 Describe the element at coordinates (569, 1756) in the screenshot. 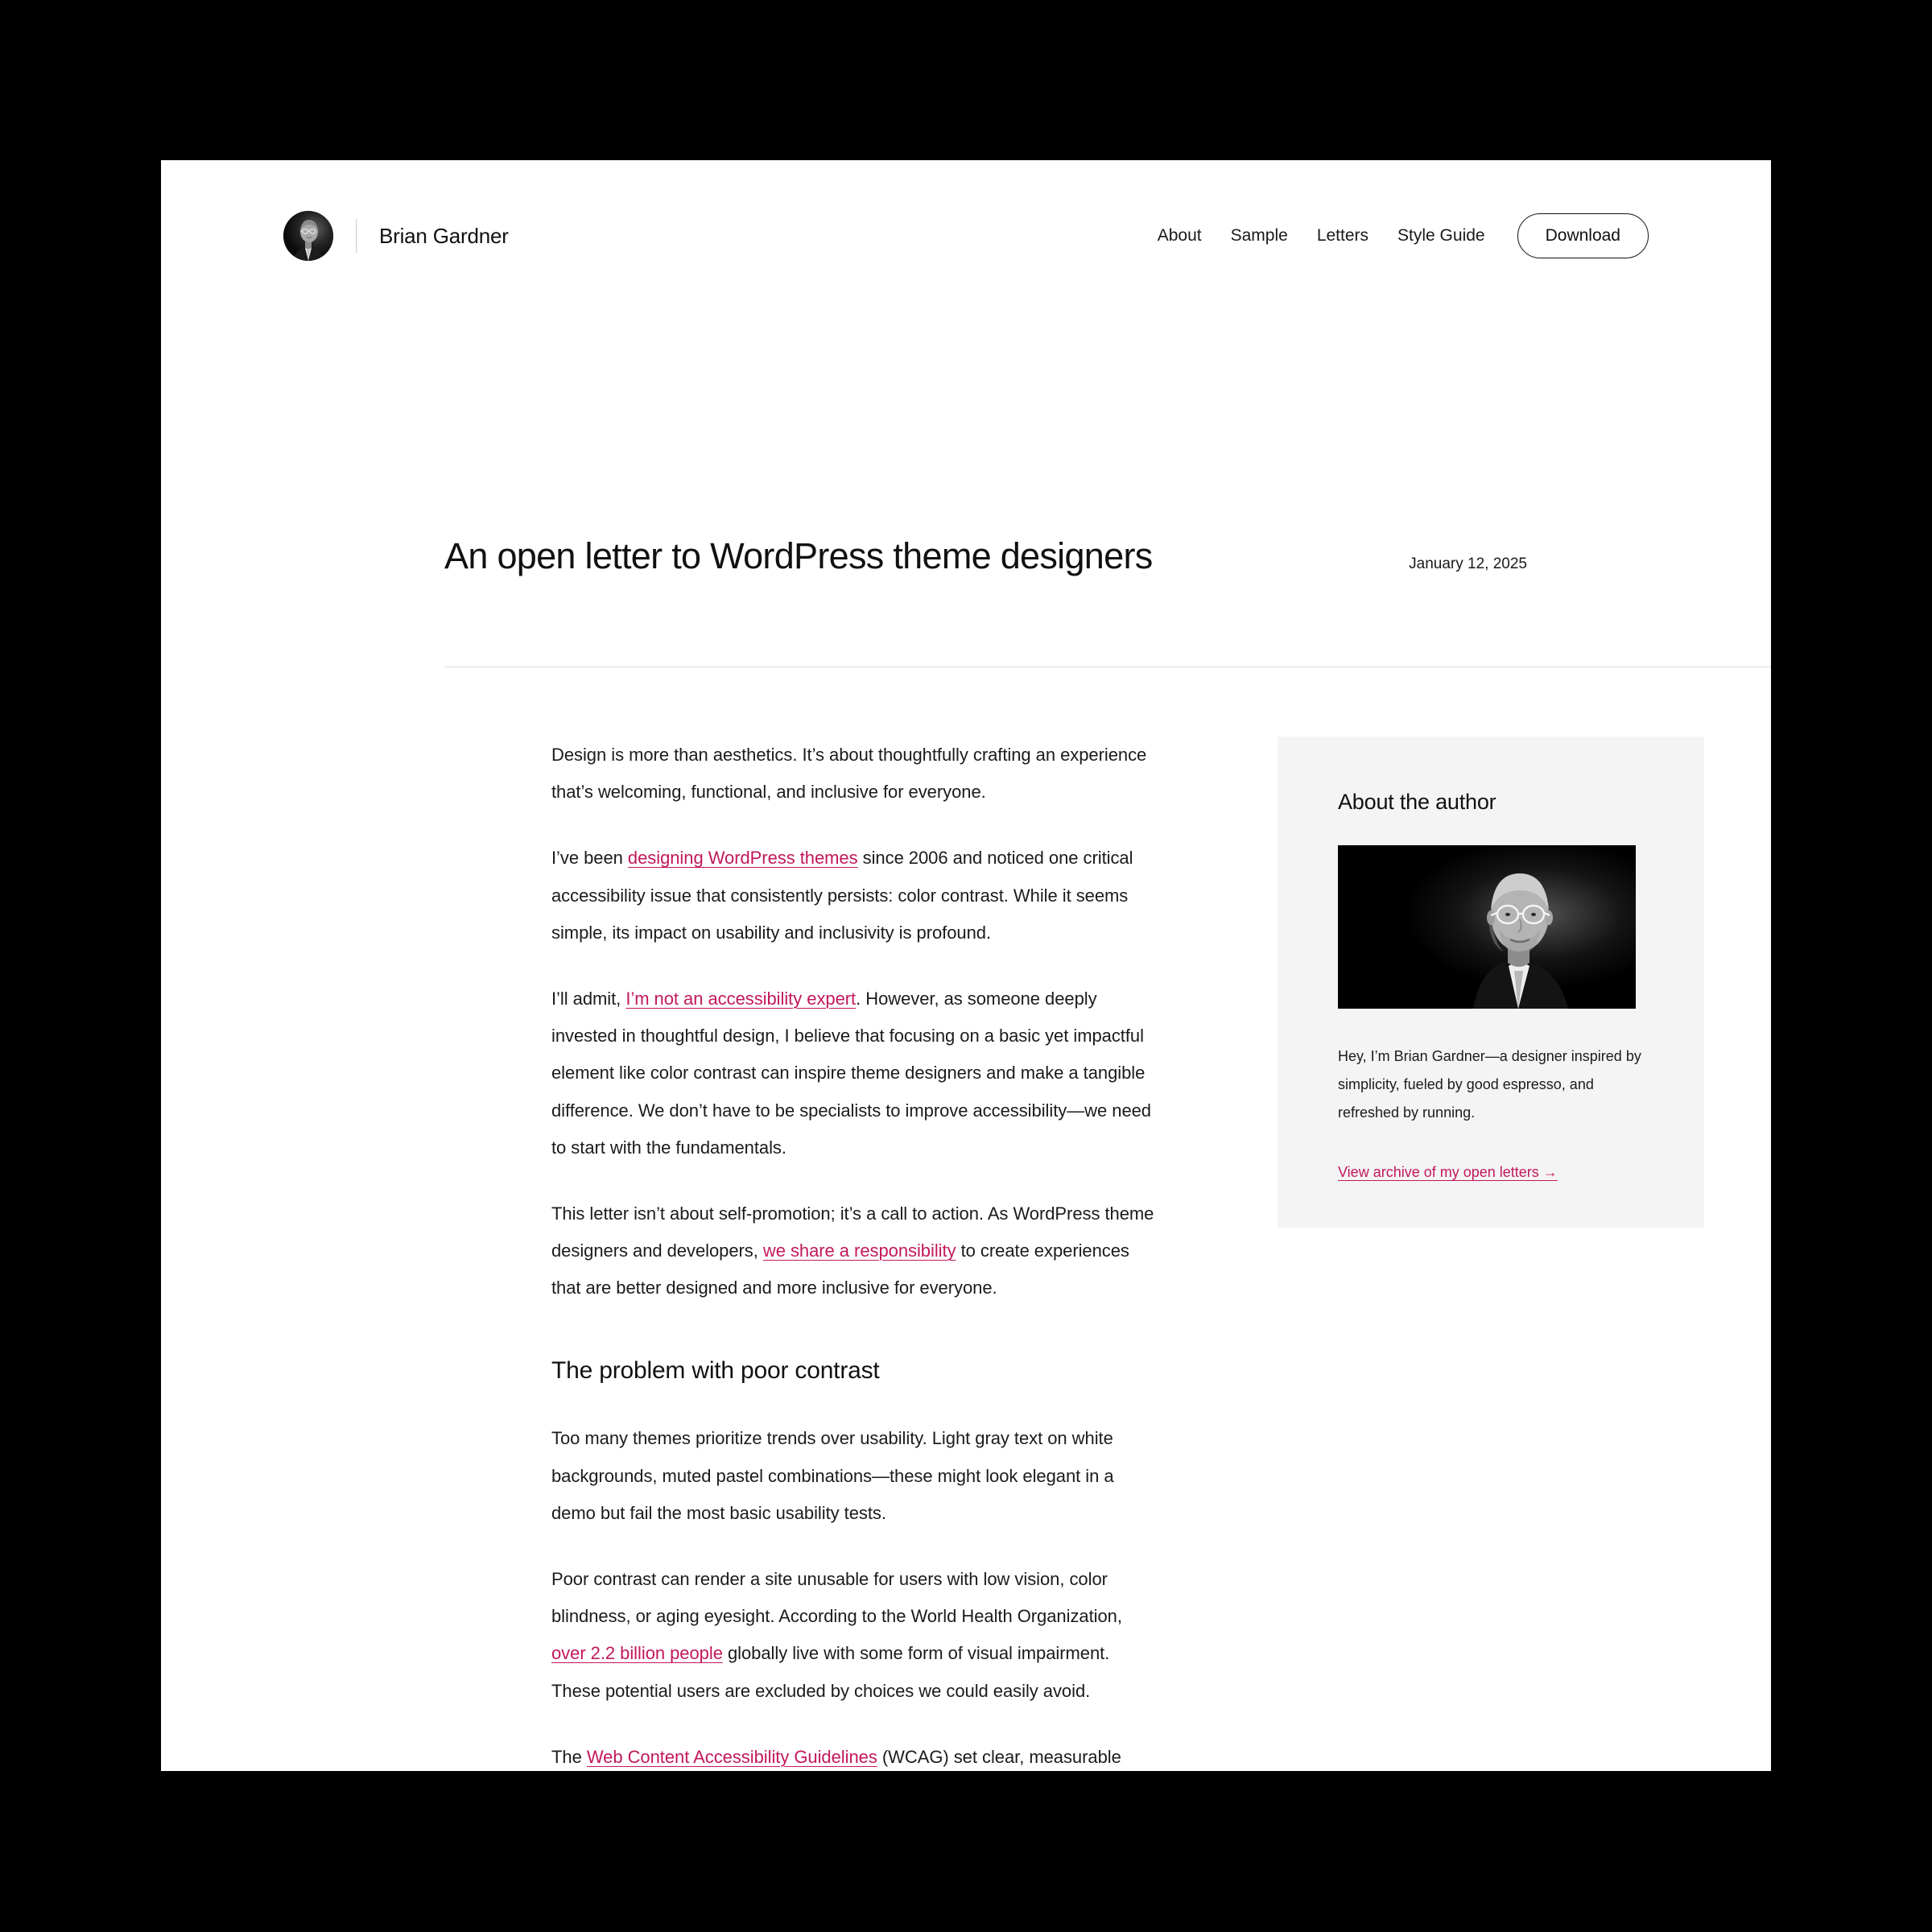

I see `paragraph-7-before: The` at that location.